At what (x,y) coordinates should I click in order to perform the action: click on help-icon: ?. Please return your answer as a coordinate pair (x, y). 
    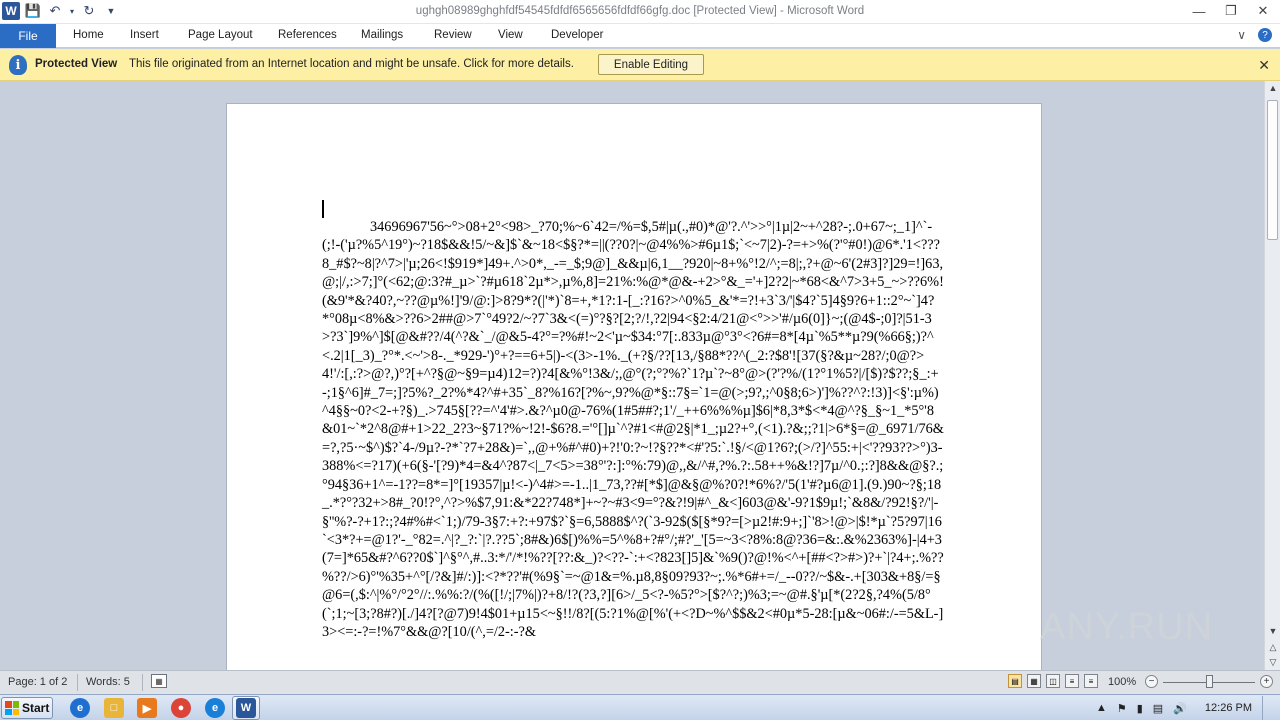
    Looking at the image, I should click on (1265, 35).